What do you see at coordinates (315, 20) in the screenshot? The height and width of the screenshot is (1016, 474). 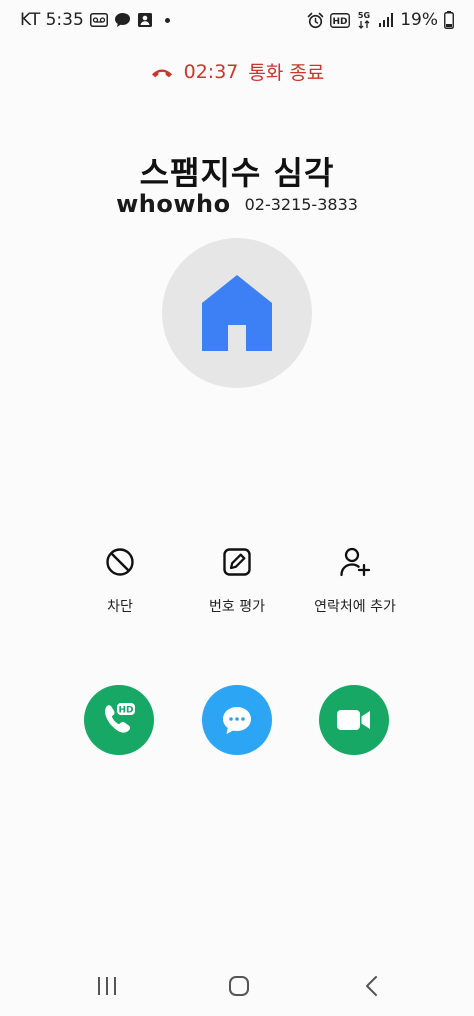 I see `alarm-icon` at bounding box center [315, 20].